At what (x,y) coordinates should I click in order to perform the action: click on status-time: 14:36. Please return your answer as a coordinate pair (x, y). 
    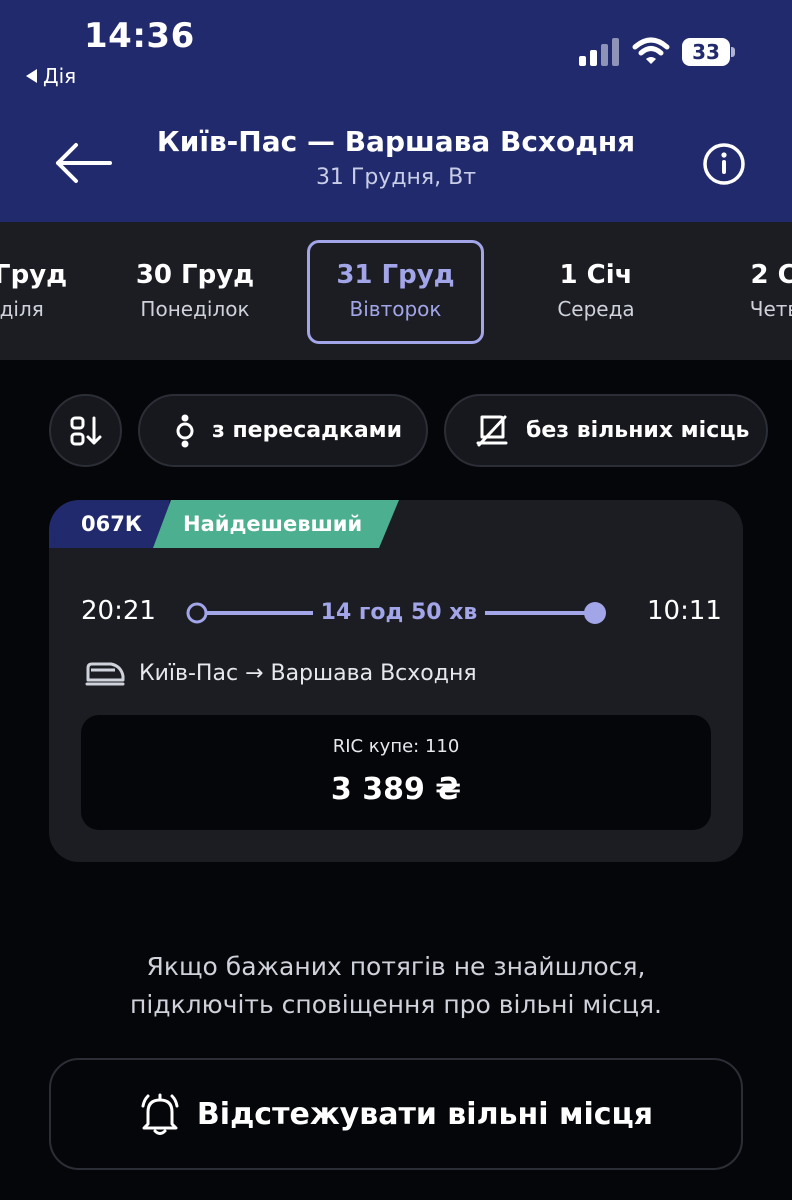
    Looking at the image, I should click on (139, 36).